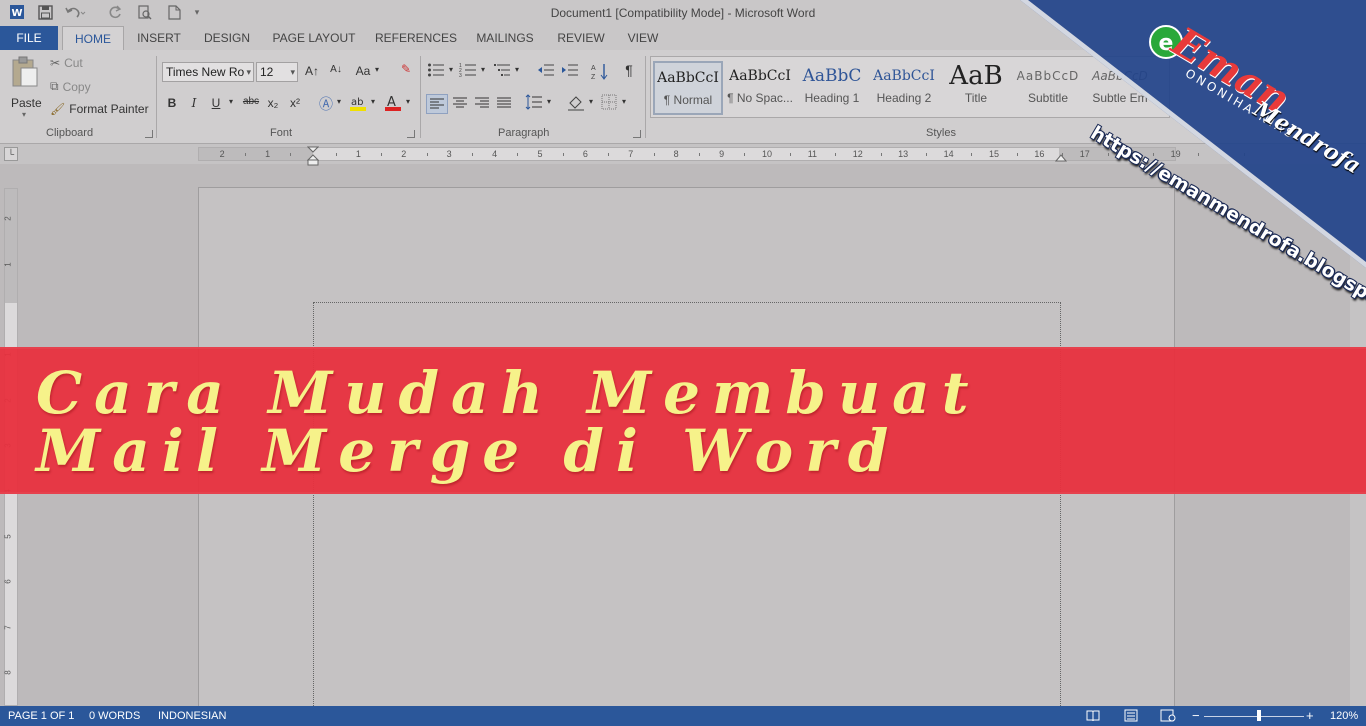 The height and width of the screenshot is (726, 1366). What do you see at coordinates (1310, 715) in the screenshot?
I see `zoom-in-button: +` at bounding box center [1310, 715].